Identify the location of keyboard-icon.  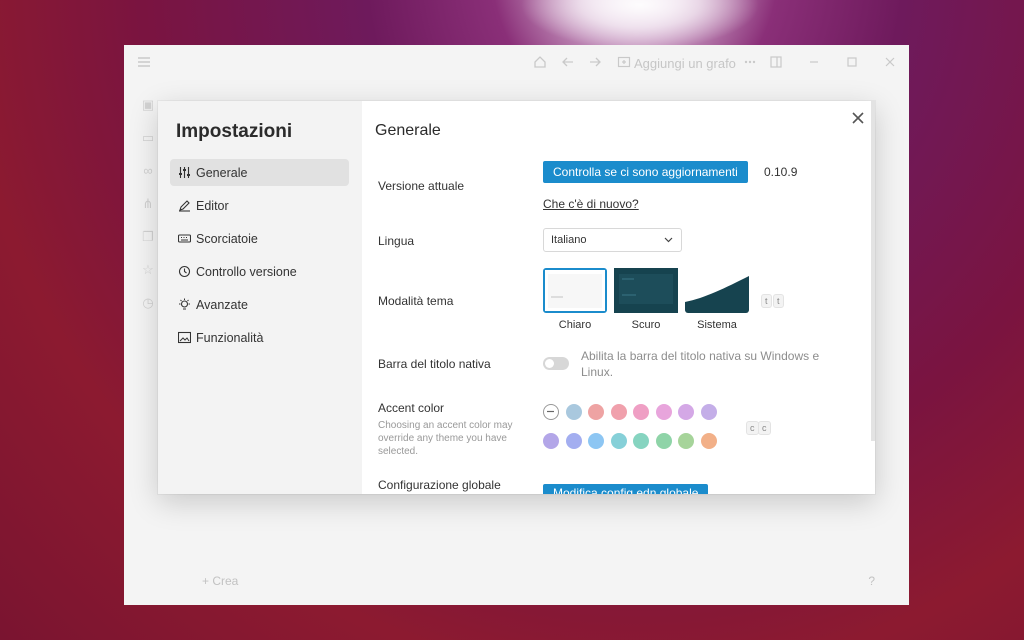
(184, 239).